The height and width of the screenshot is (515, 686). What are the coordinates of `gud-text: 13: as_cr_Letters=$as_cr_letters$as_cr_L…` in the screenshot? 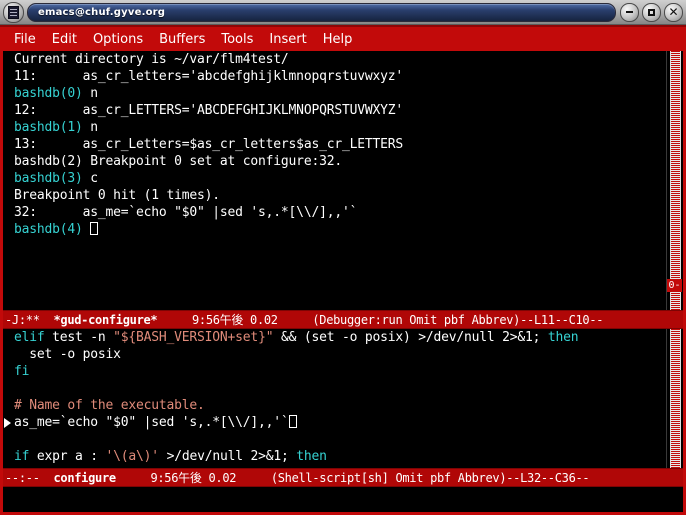 It's located at (208, 144).